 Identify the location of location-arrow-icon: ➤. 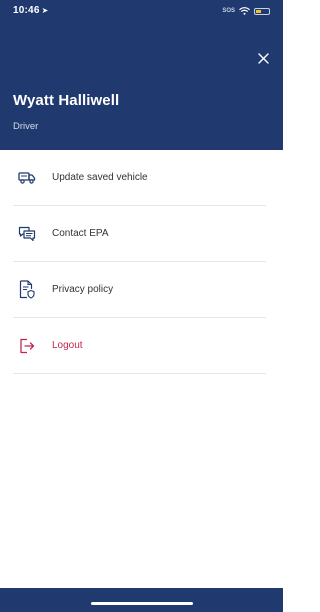
(45, 10).